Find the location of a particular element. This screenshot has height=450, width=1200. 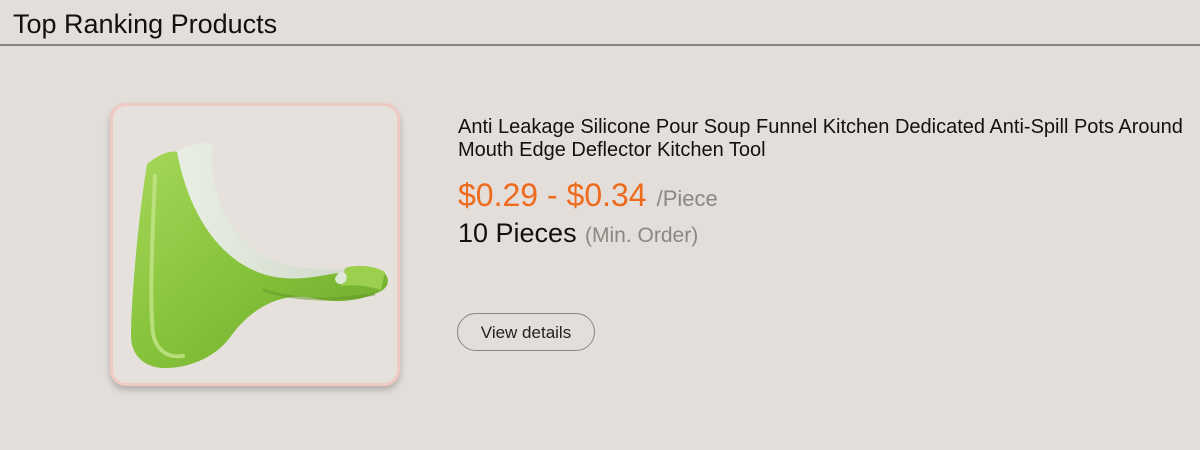

price-line: $0.29 - $0.34/Piece is located at coordinates (828, 195).